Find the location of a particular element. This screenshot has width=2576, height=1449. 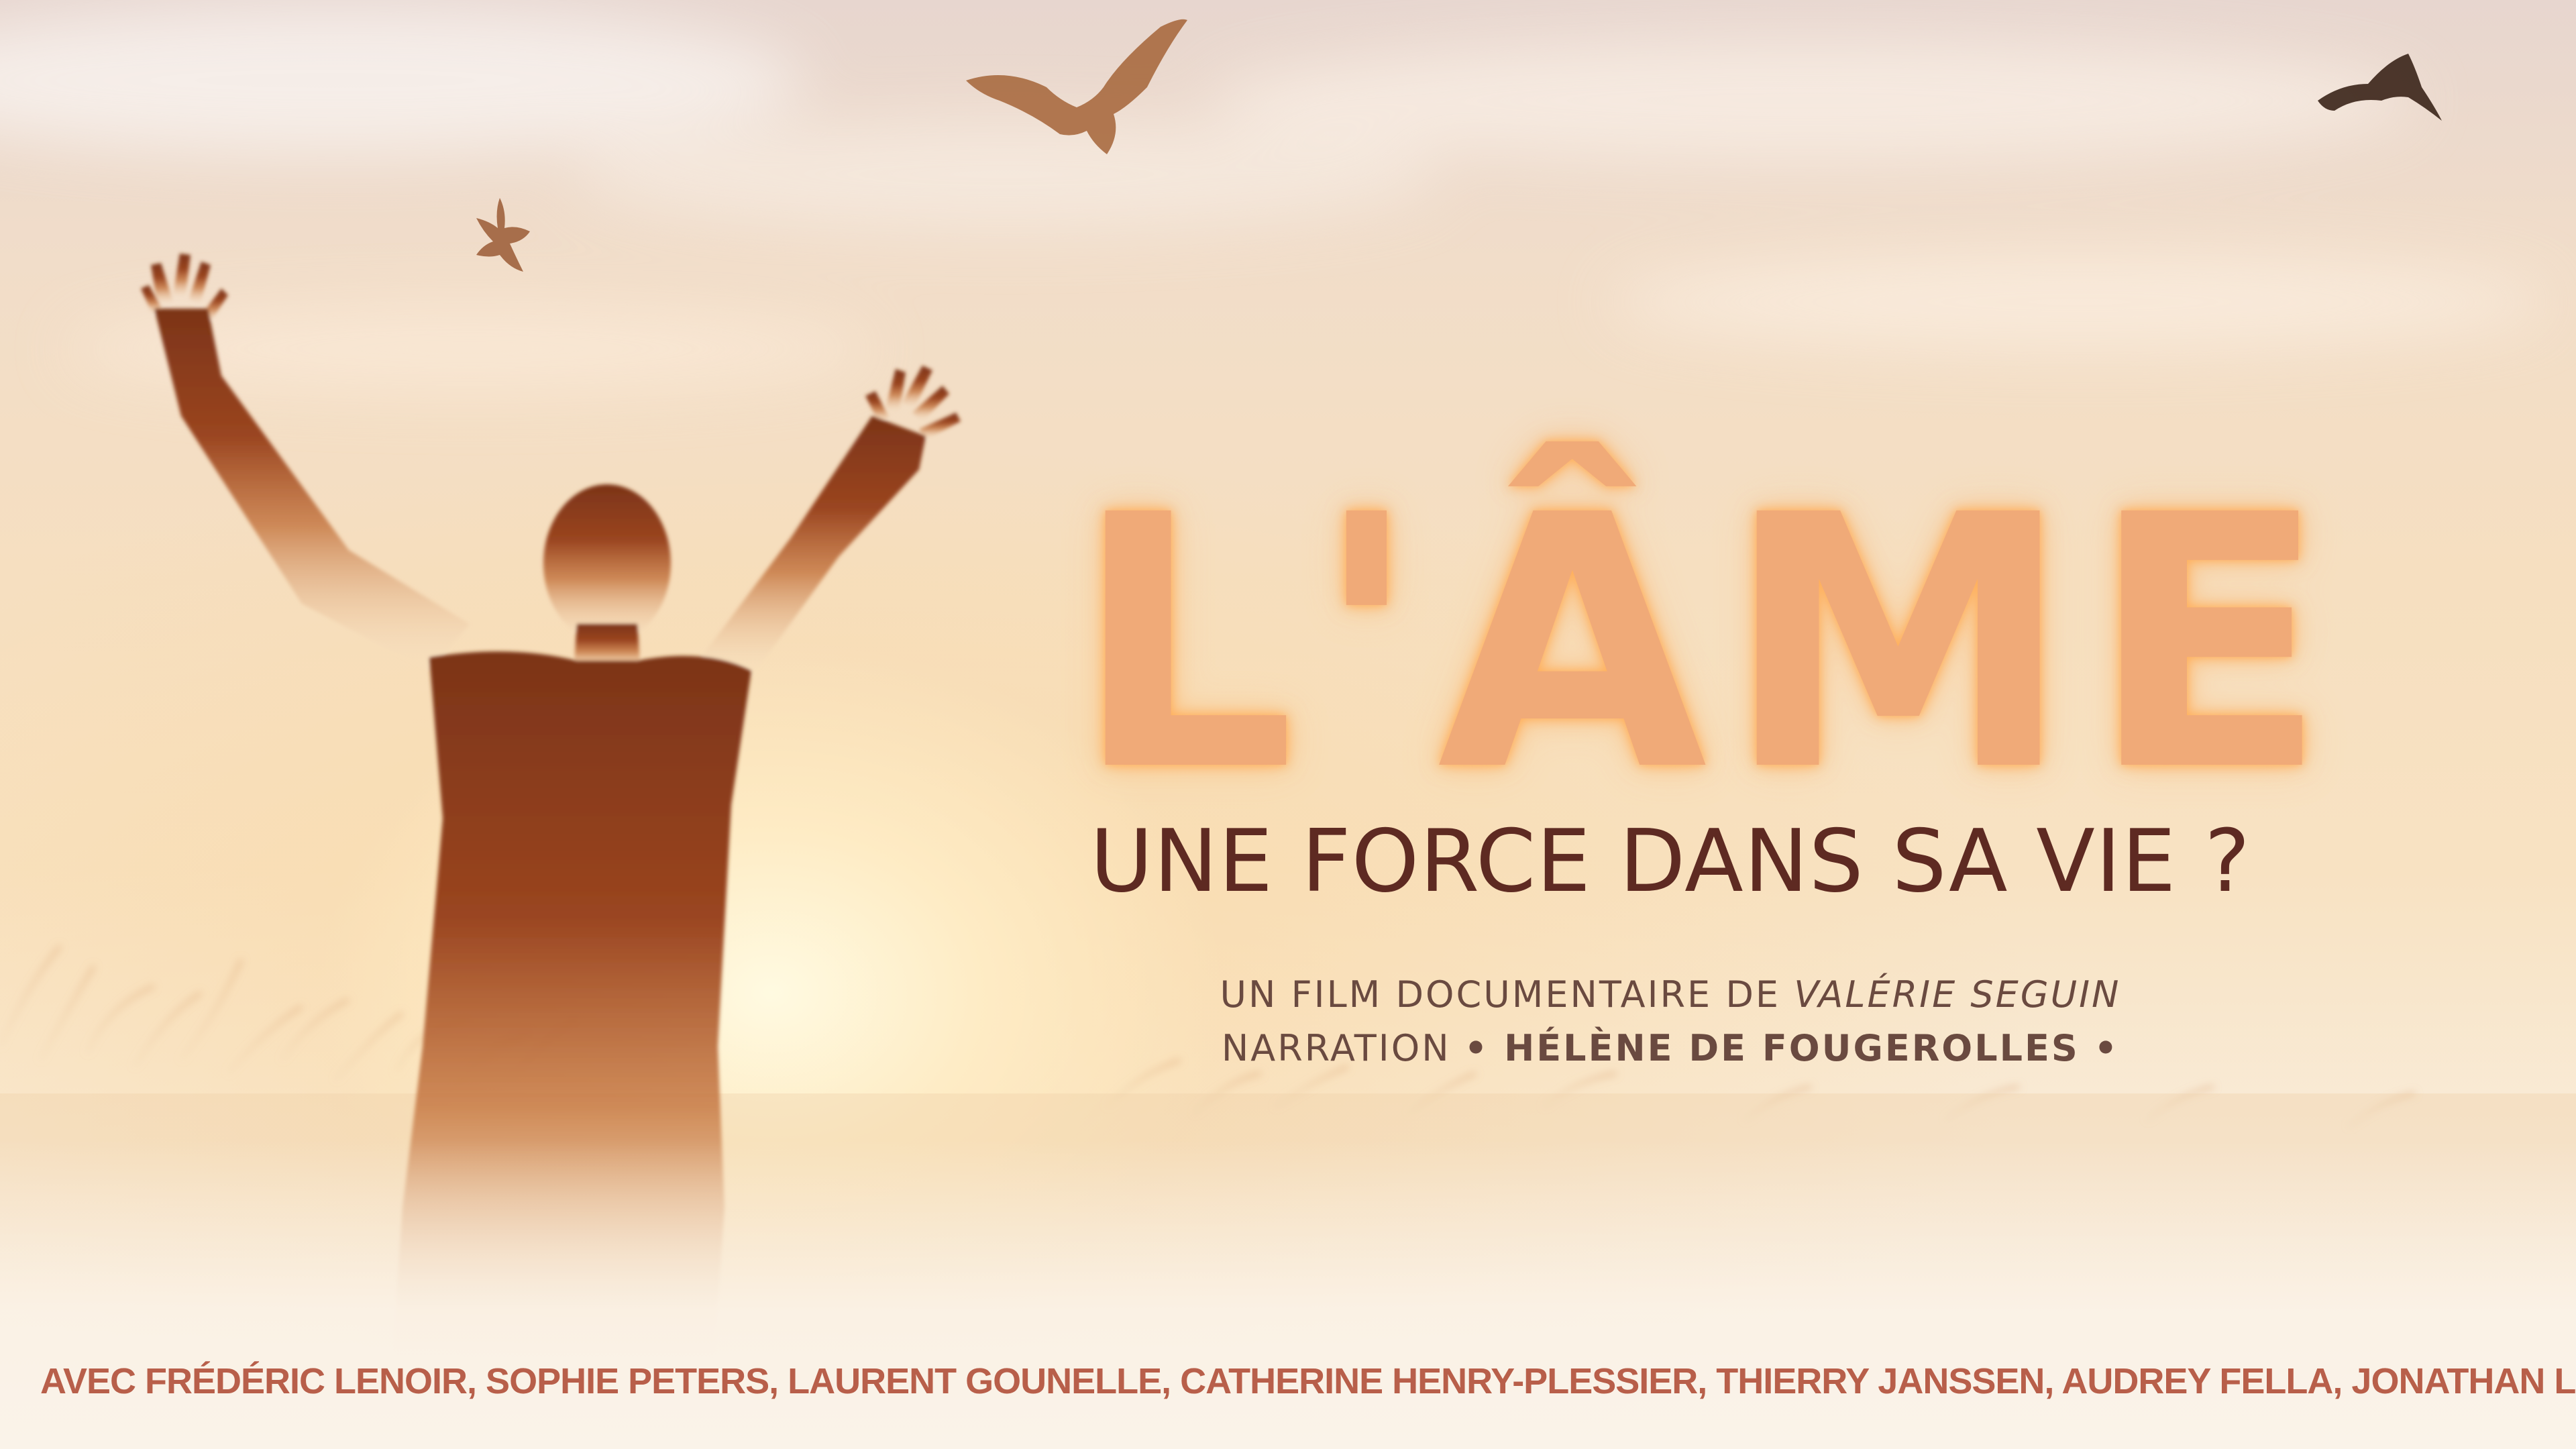

director-credit: UN FILM DOCUMENTAIRE DE VALÉRIE SEGUIN is located at coordinates (1670, 994).